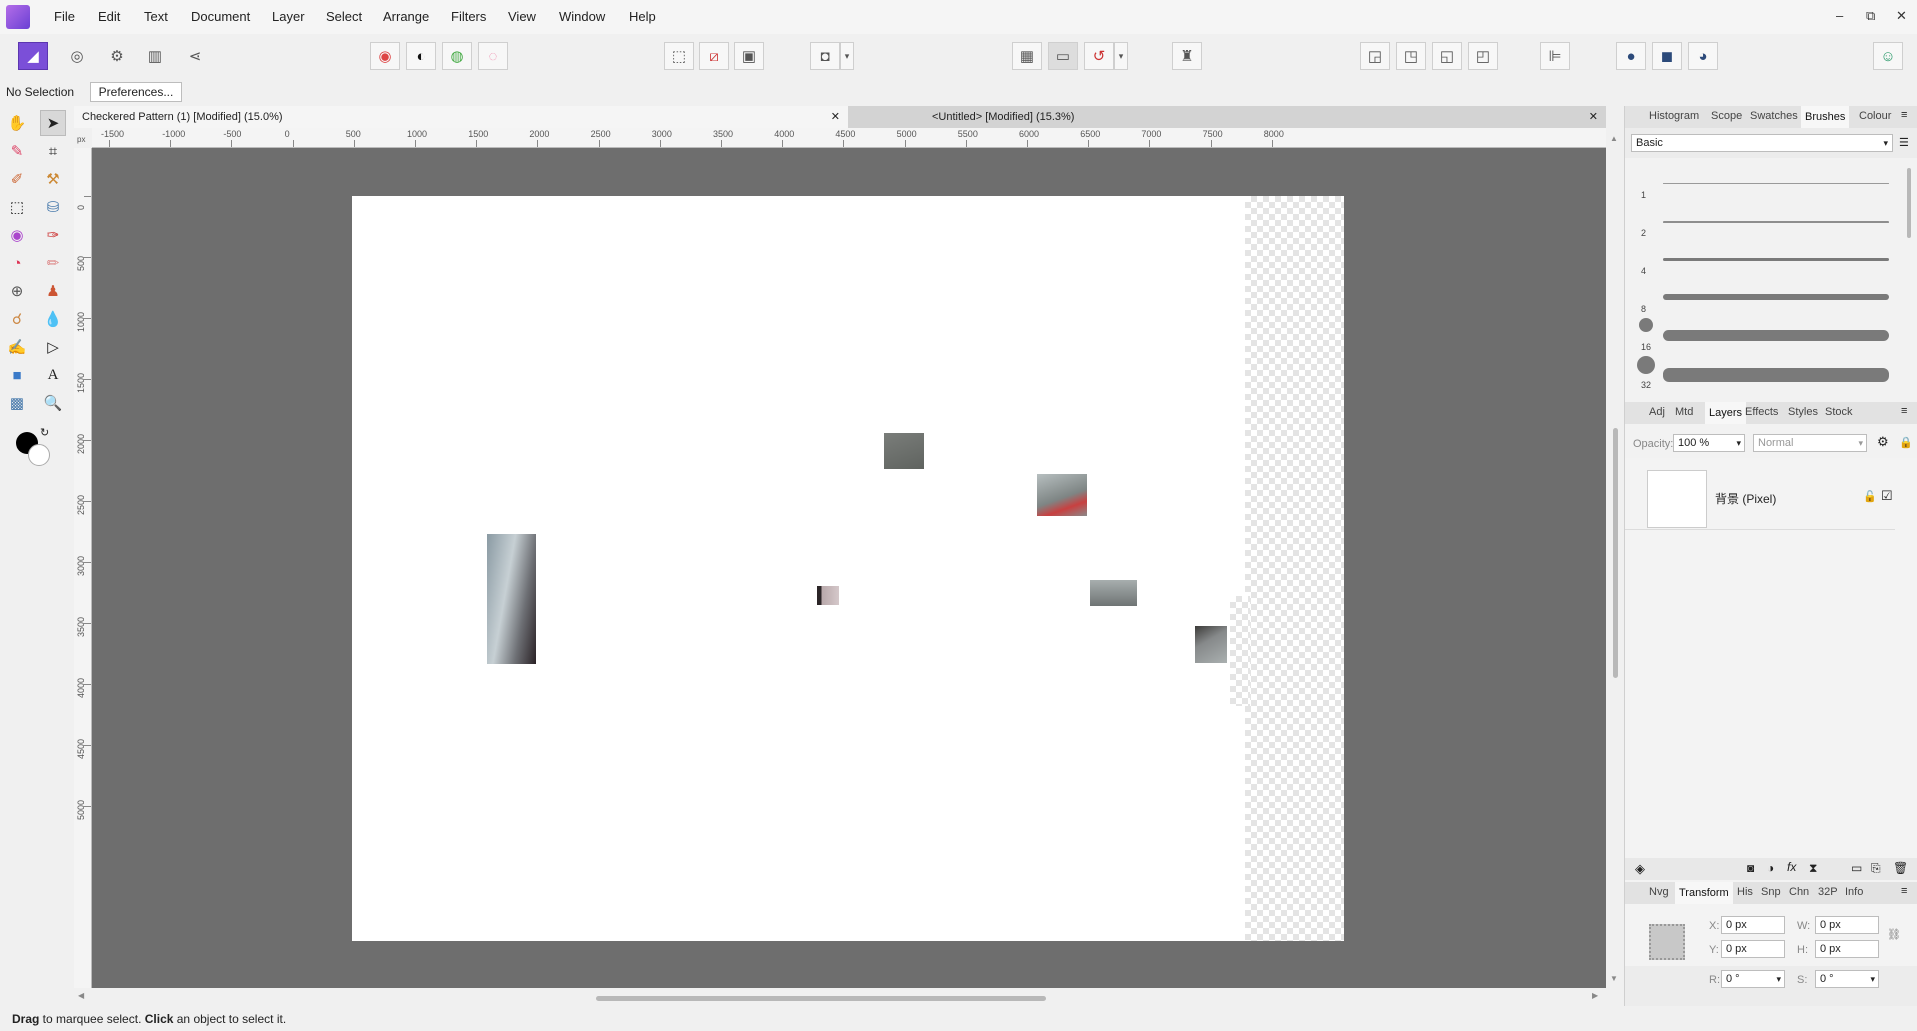 The height and width of the screenshot is (1031, 1917). Describe the element at coordinates (1771, 892) in the screenshot. I see `tab-snapshots: Snp` at that location.